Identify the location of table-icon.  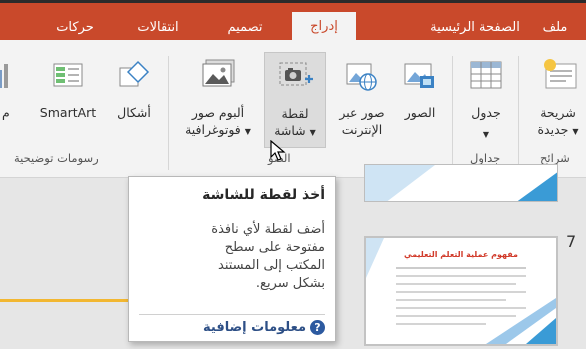
(486, 77).